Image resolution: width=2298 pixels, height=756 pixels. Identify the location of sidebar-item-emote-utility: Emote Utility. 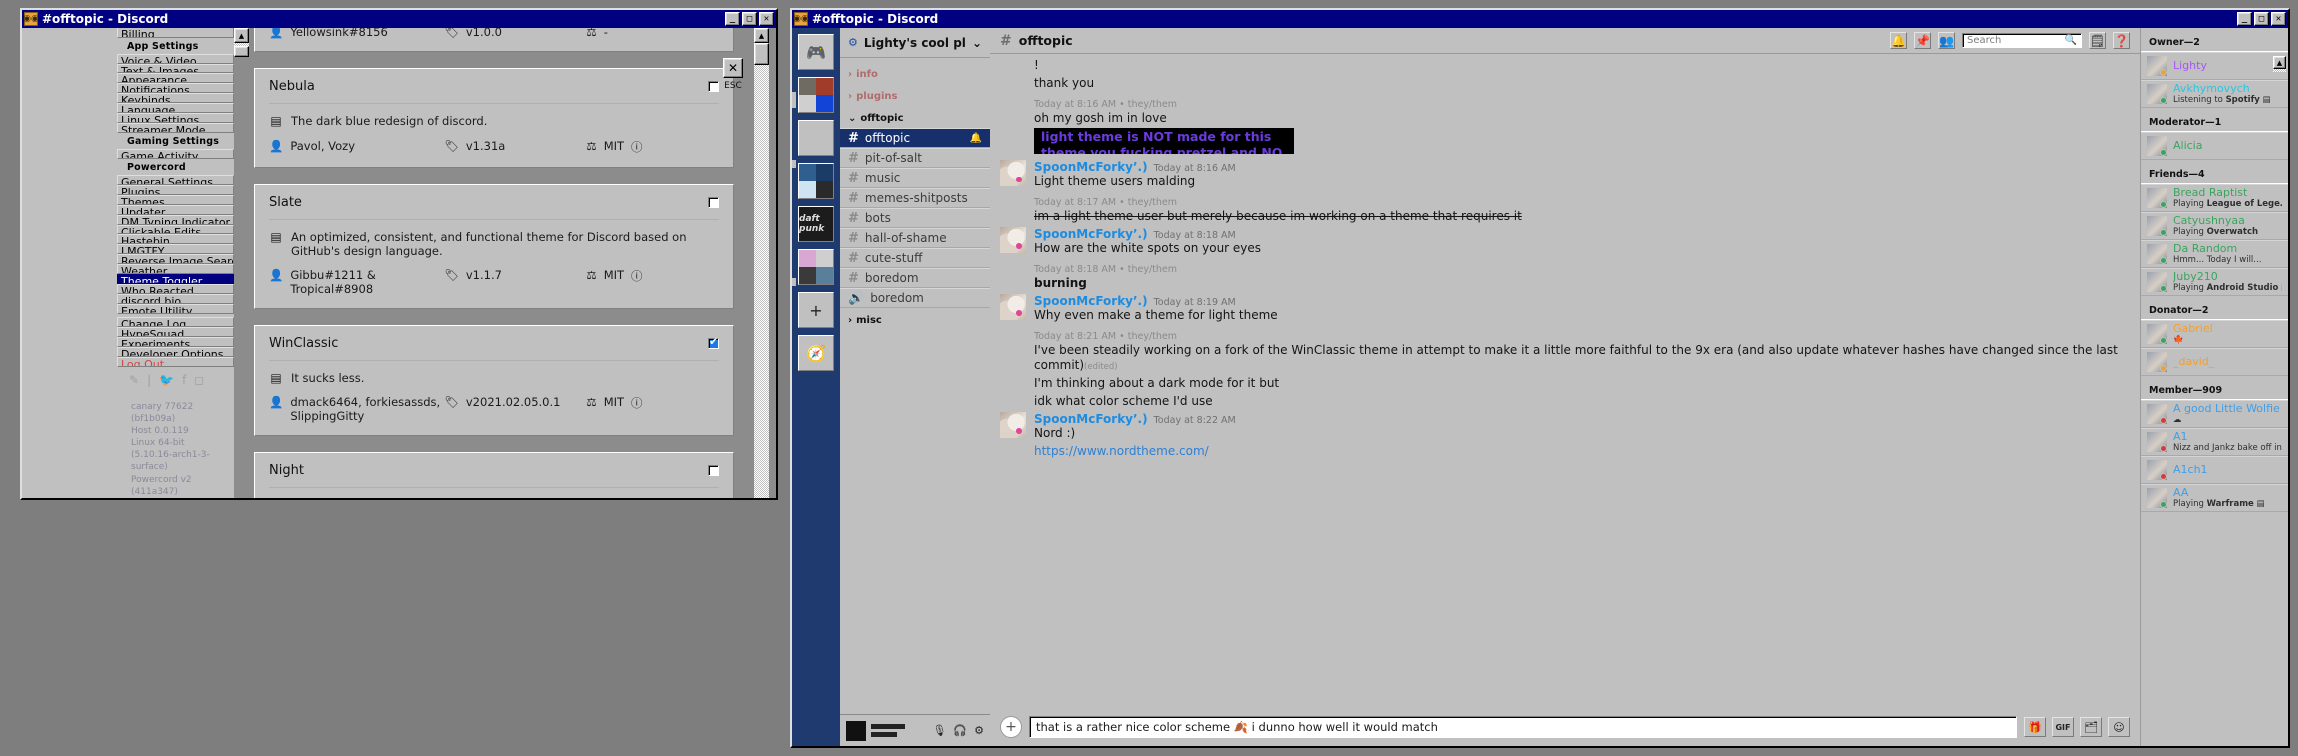
(175, 308).